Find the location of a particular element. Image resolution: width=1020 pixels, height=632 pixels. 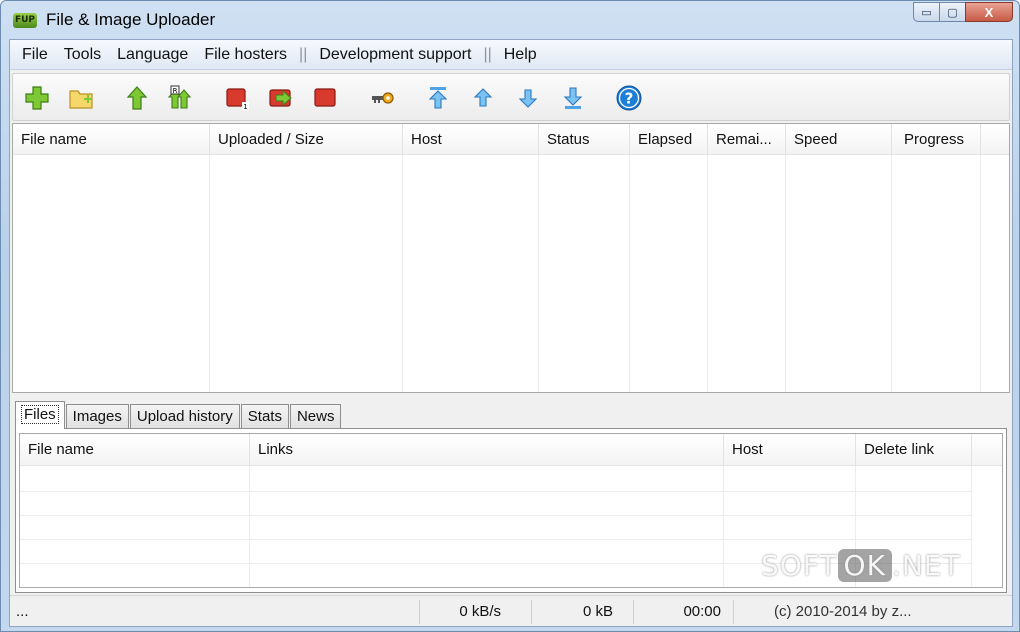

toolbar: R 1 ? is located at coordinates (511, 97).